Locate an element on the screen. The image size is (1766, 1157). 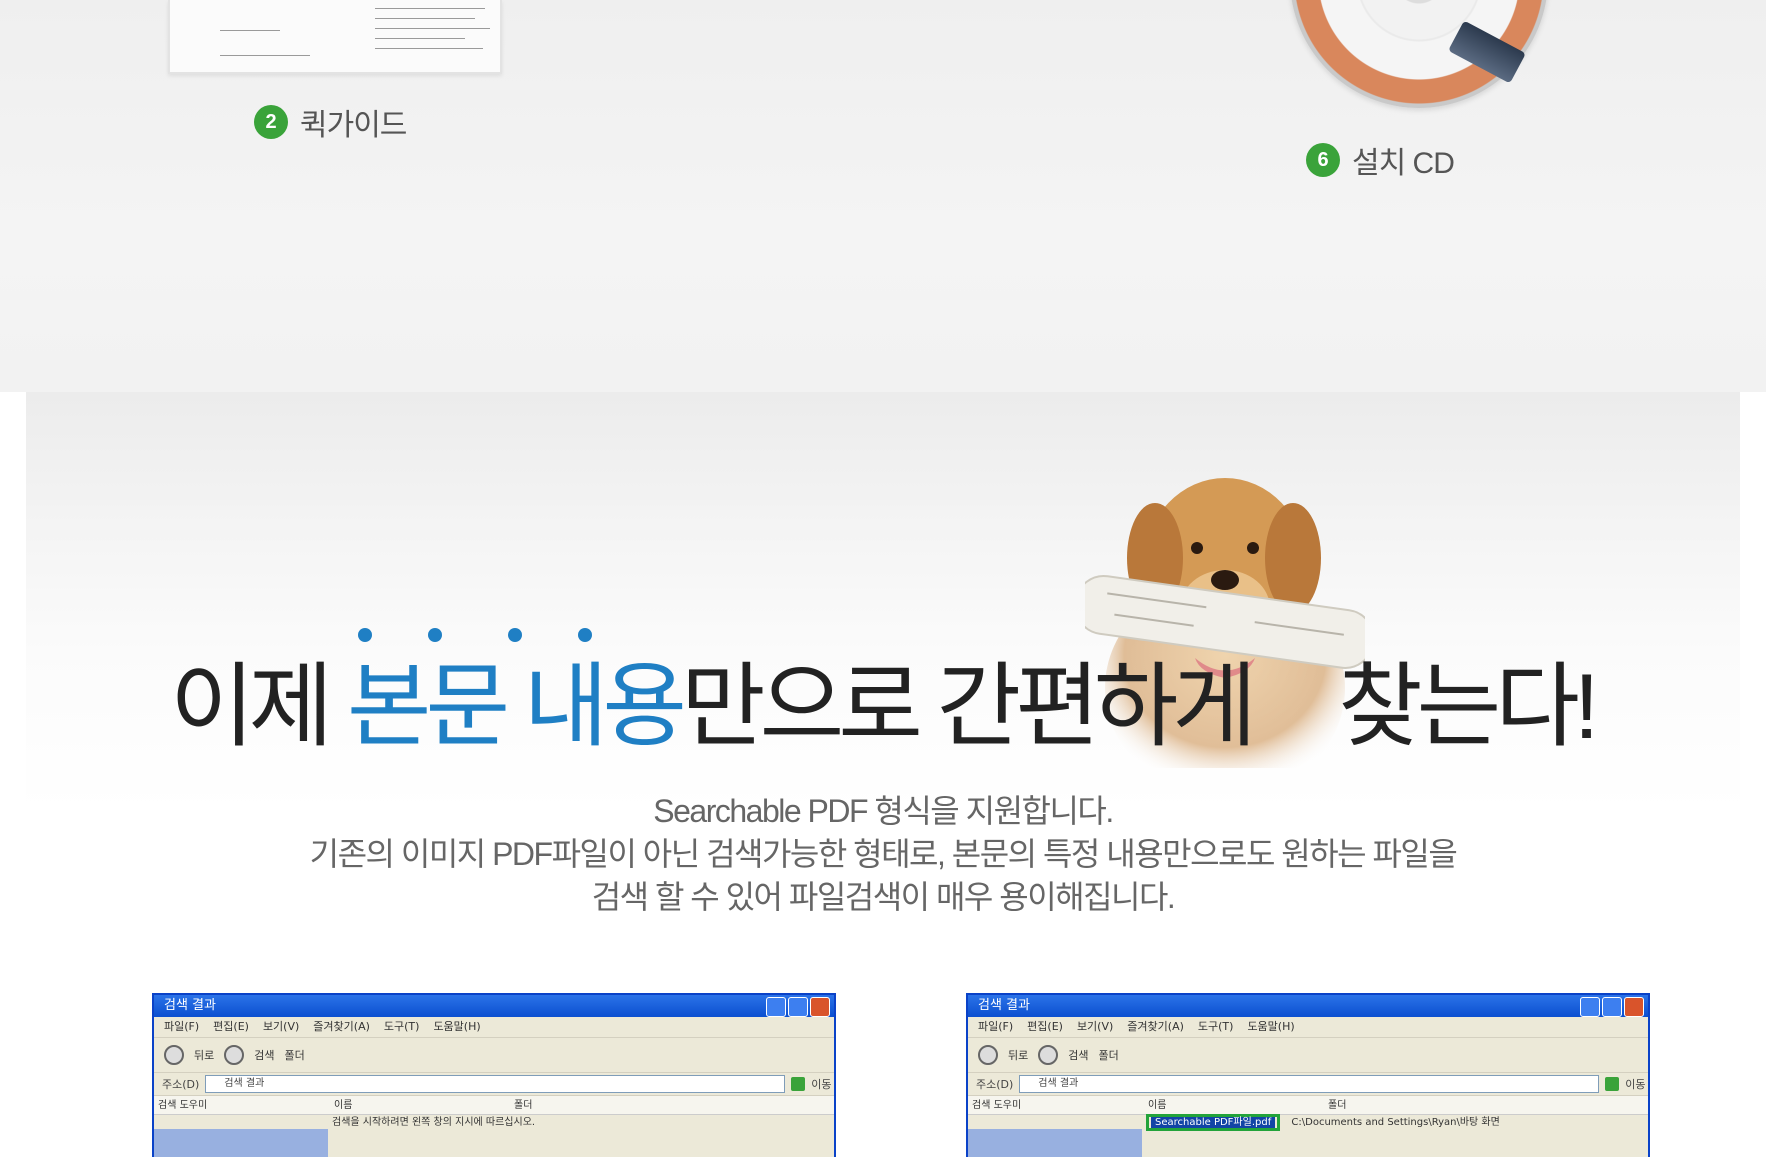
headline-pre: 이제 is located at coordinates (258, 707).